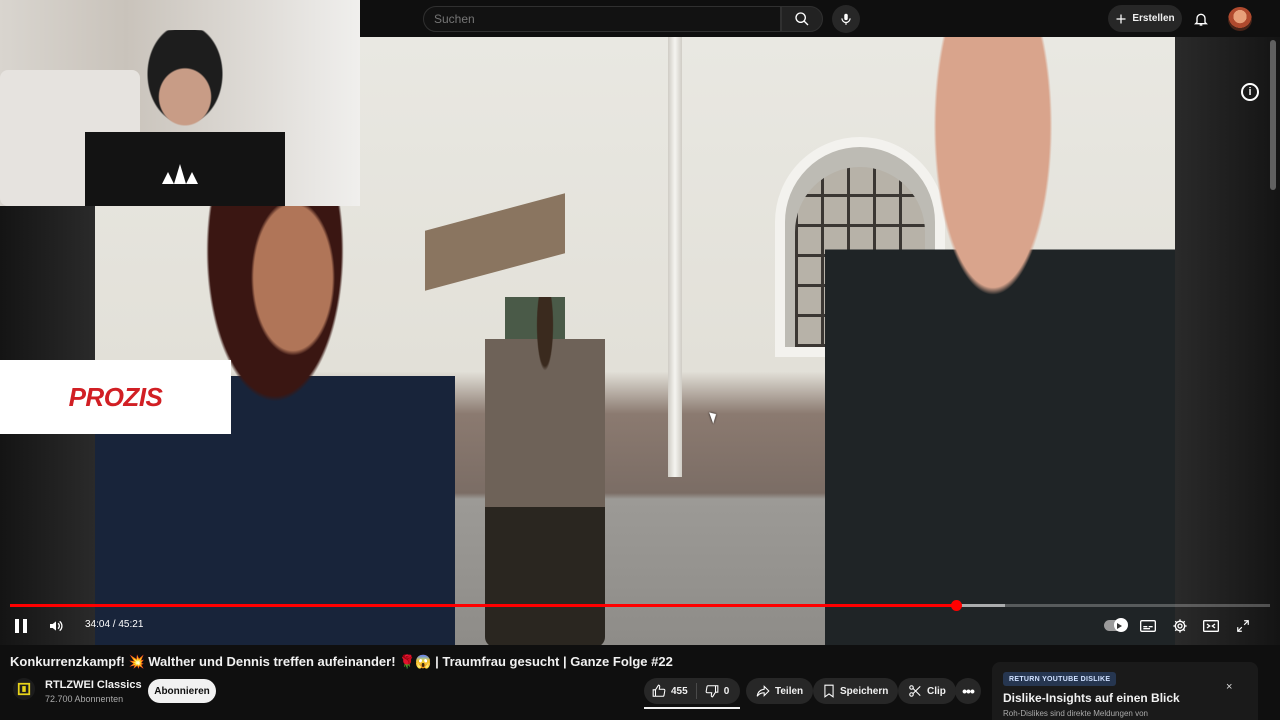 This screenshot has width=1280, height=720. I want to click on adidas-logo-icon, so click(180, 177).